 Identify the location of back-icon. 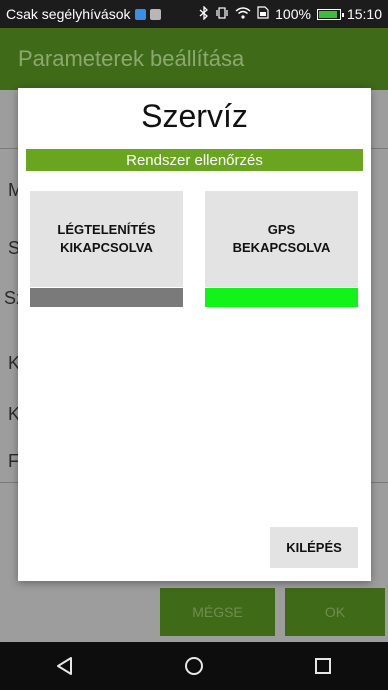
(65, 666).